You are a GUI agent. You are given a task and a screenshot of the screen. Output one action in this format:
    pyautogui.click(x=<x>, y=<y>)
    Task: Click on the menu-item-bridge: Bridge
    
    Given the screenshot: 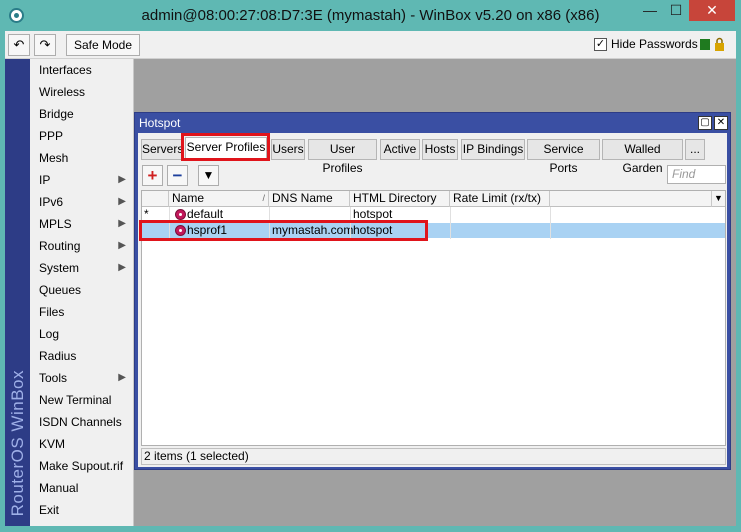 What is the action you would take?
    pyautogui.click(x=81, y=114)
    